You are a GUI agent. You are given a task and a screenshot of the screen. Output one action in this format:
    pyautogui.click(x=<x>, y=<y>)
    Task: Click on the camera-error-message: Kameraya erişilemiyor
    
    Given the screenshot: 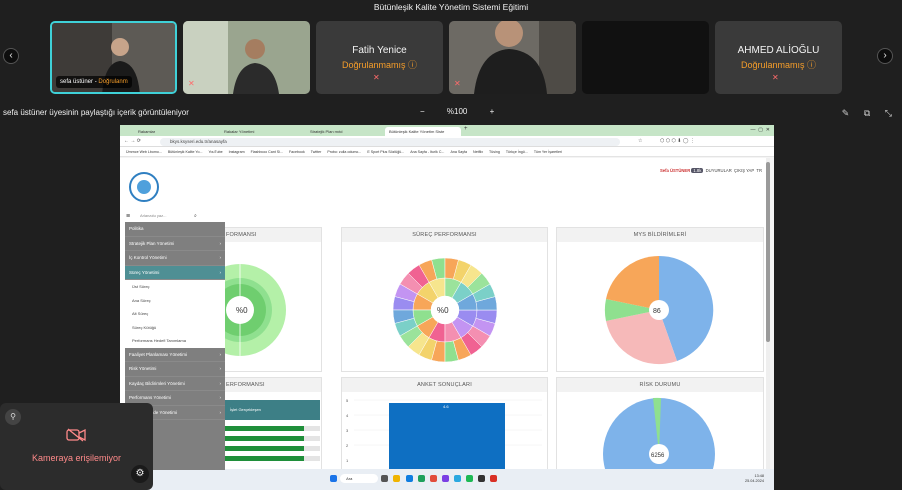 What is the action you would take?
    pyautogui.click(x=76, y=458)
    